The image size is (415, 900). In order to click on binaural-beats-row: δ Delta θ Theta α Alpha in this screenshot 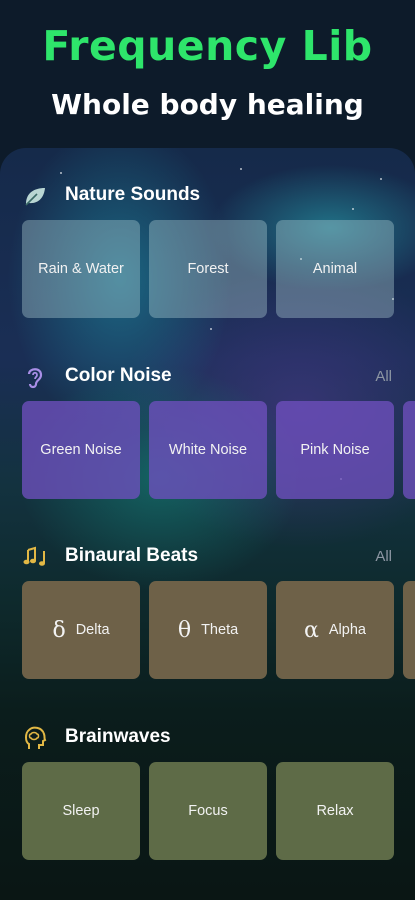, I will do `click(218, 630)`.